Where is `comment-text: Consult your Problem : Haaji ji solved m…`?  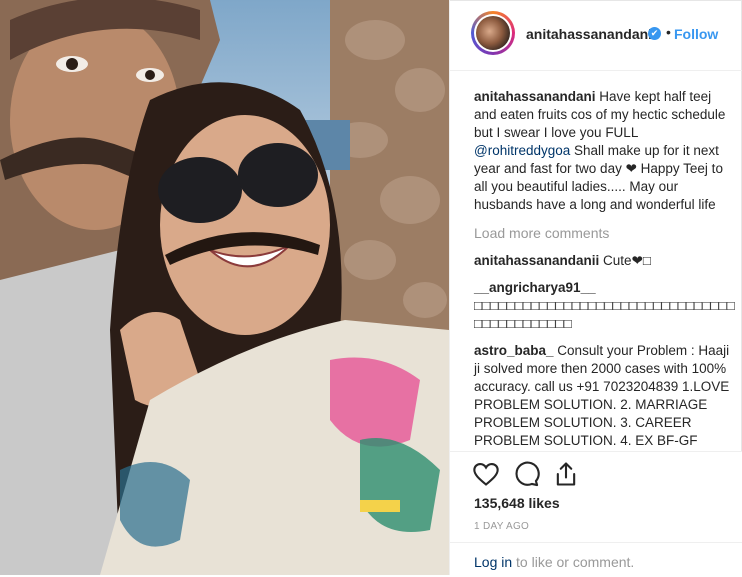
comment-text: Consult your Problem : Haaji ji solved m… is located at coordinates (602, 404).